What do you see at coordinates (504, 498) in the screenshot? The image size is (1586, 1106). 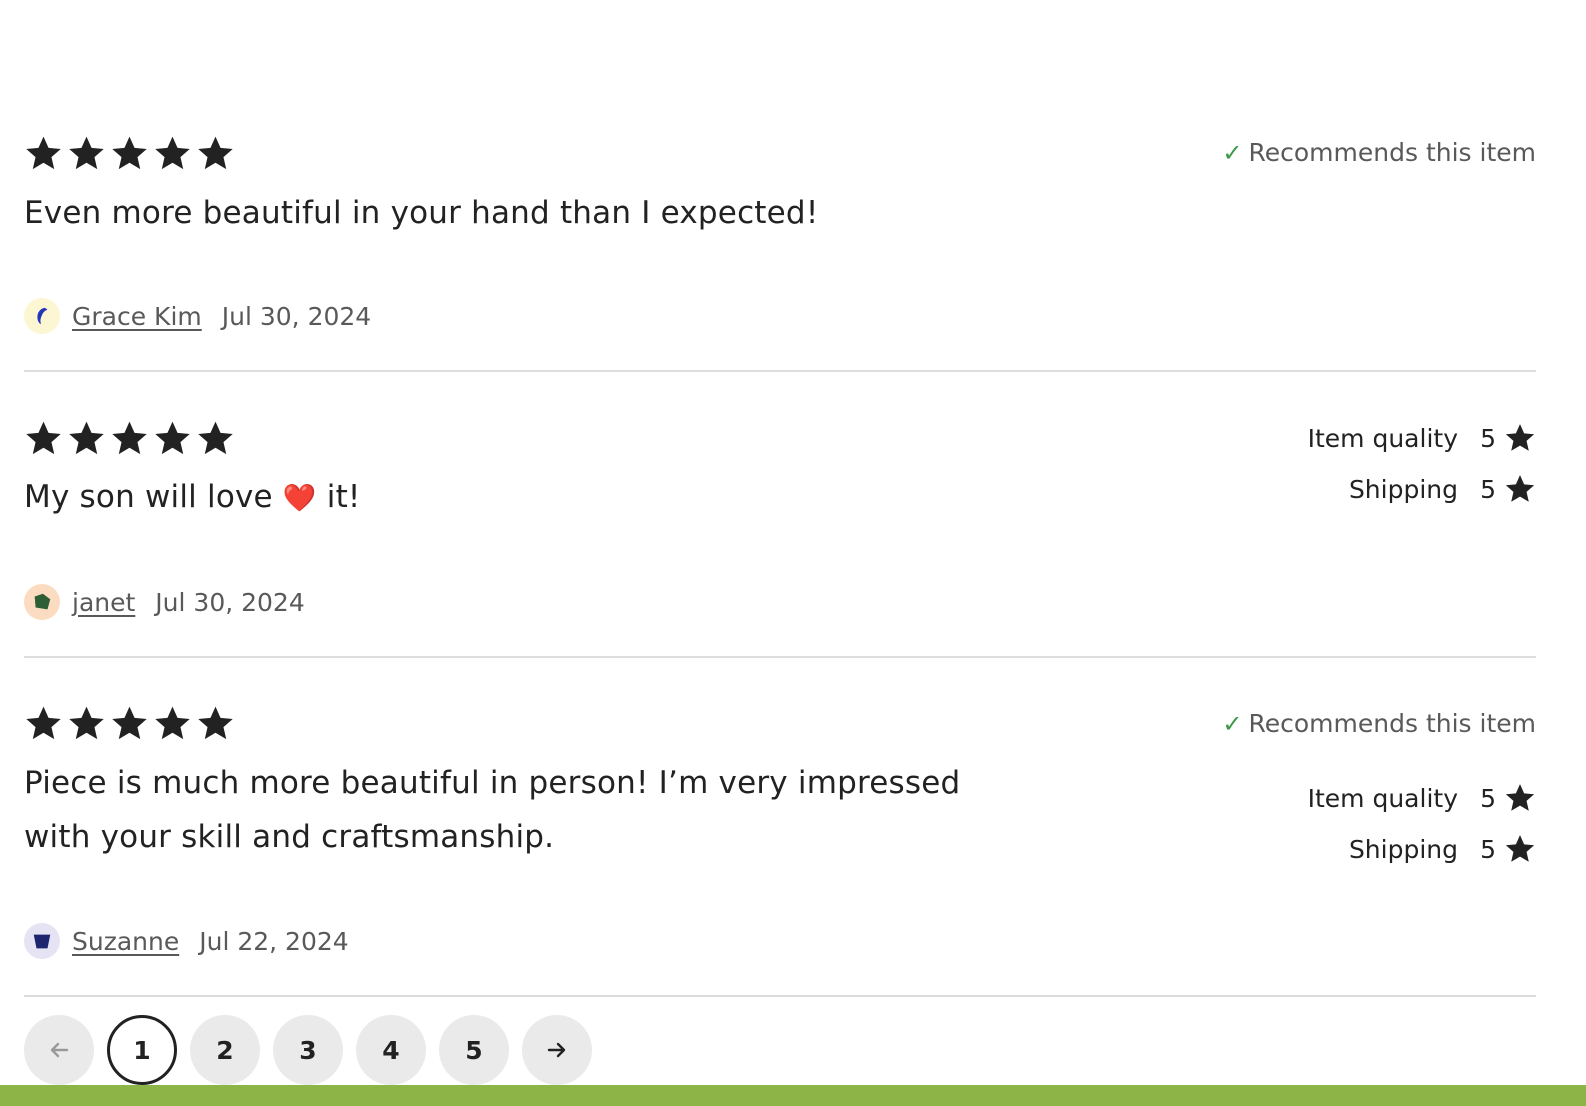 I see `review-text: My son will love ❤️ it!` at bounding box center [504, 498].